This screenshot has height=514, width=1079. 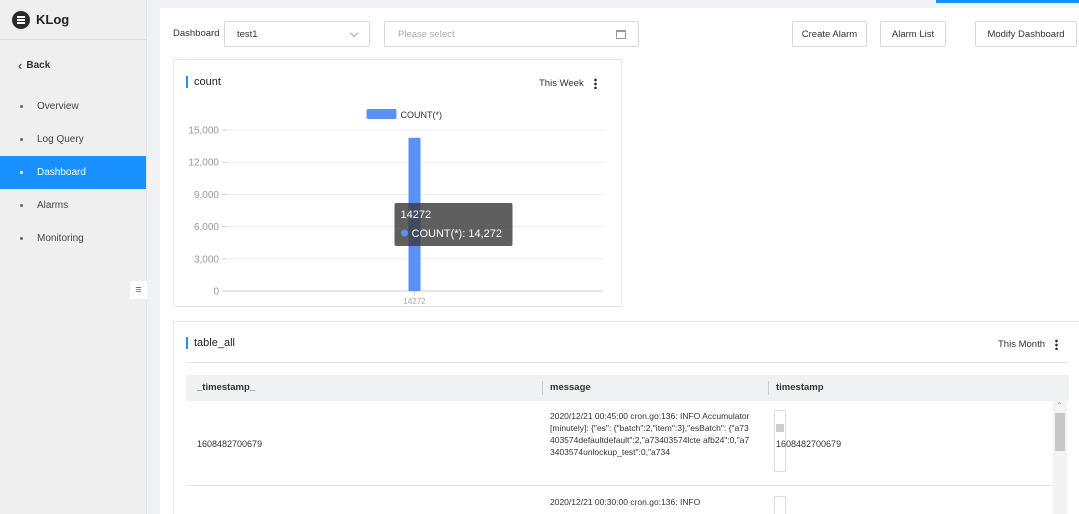 I want to click on y-tick-label: 15,000, so click(x=203, y=131).